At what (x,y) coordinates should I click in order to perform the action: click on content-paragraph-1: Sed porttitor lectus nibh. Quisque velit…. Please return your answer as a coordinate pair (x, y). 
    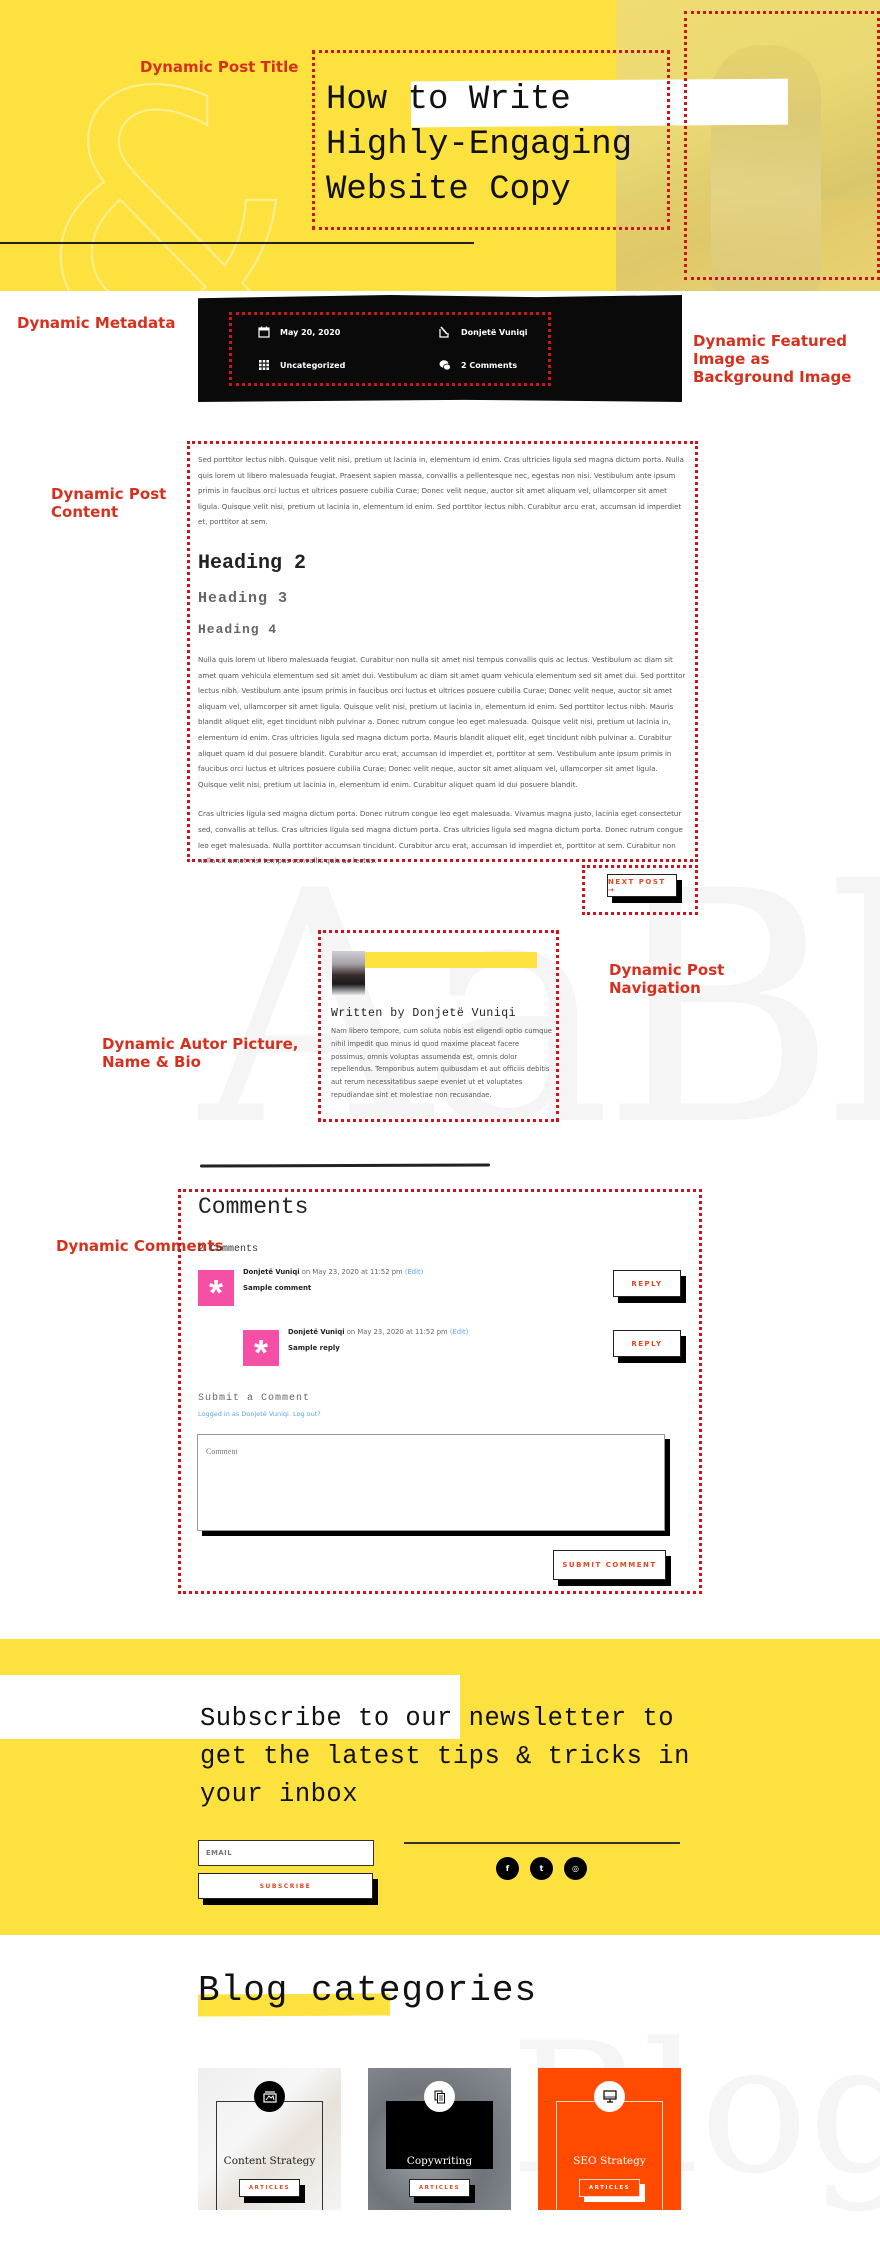
    Looking at the image, I should click on (441, 491).